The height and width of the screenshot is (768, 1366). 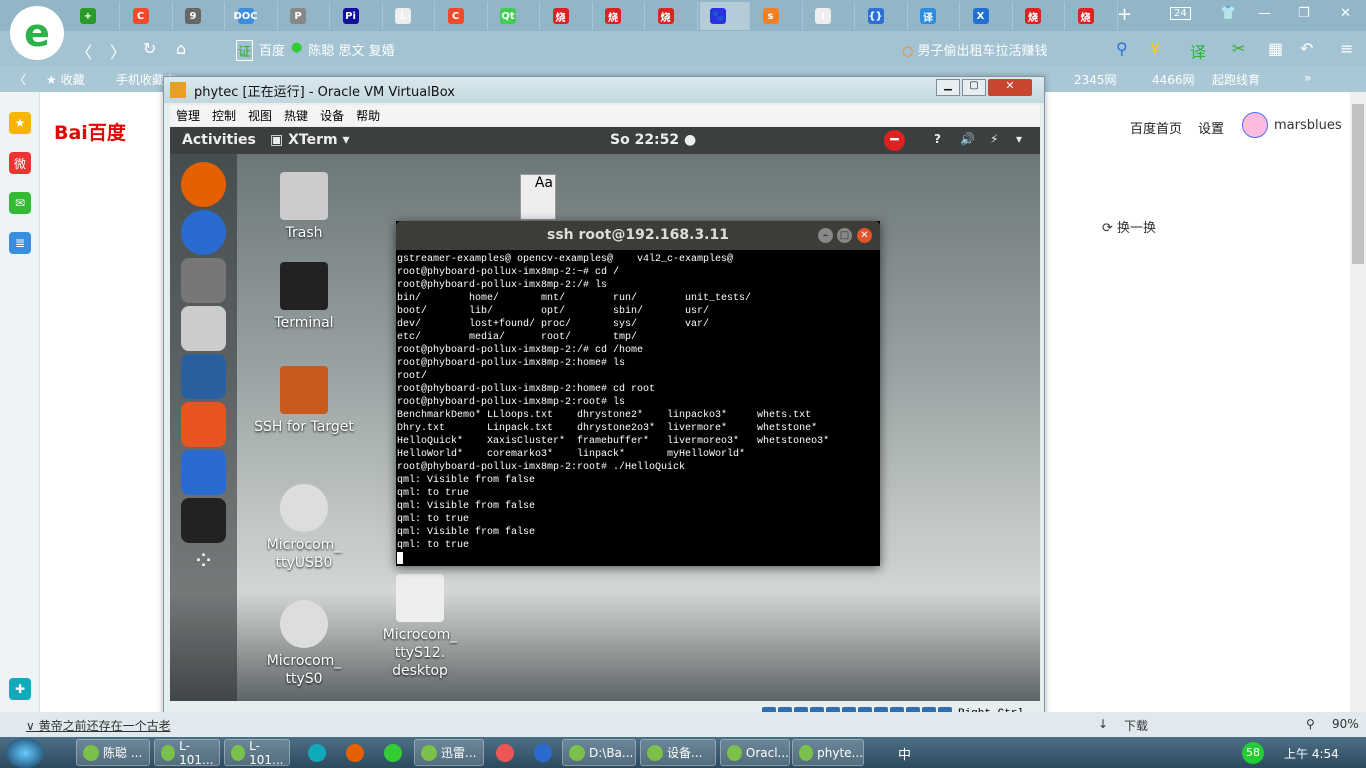 What do you see at coordinates (203, 472) in the screenshot?
I see `help-icon` at bounding box center [203, 472].